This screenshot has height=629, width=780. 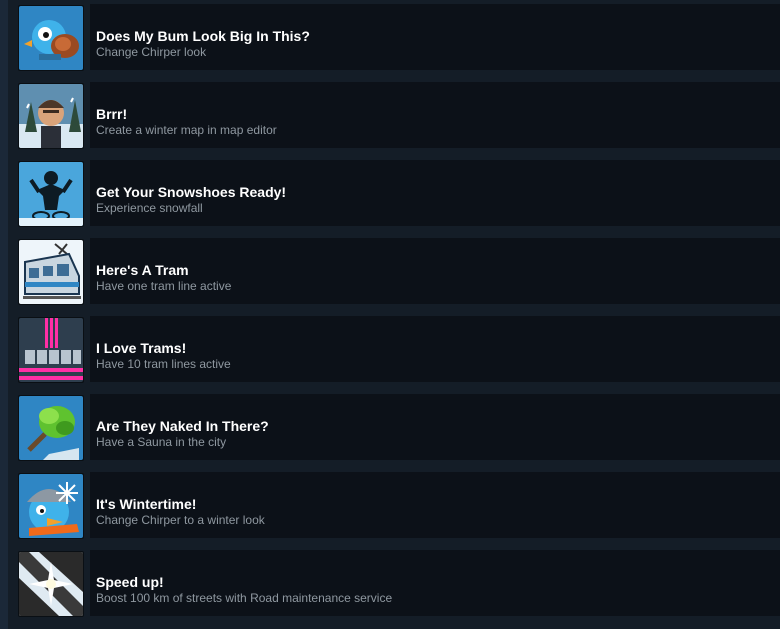 What do you see at coordinates (182, 426) in the screenshot?
I see `achievement-title: Are They Naked In There?` at bounding box center [182, 426].